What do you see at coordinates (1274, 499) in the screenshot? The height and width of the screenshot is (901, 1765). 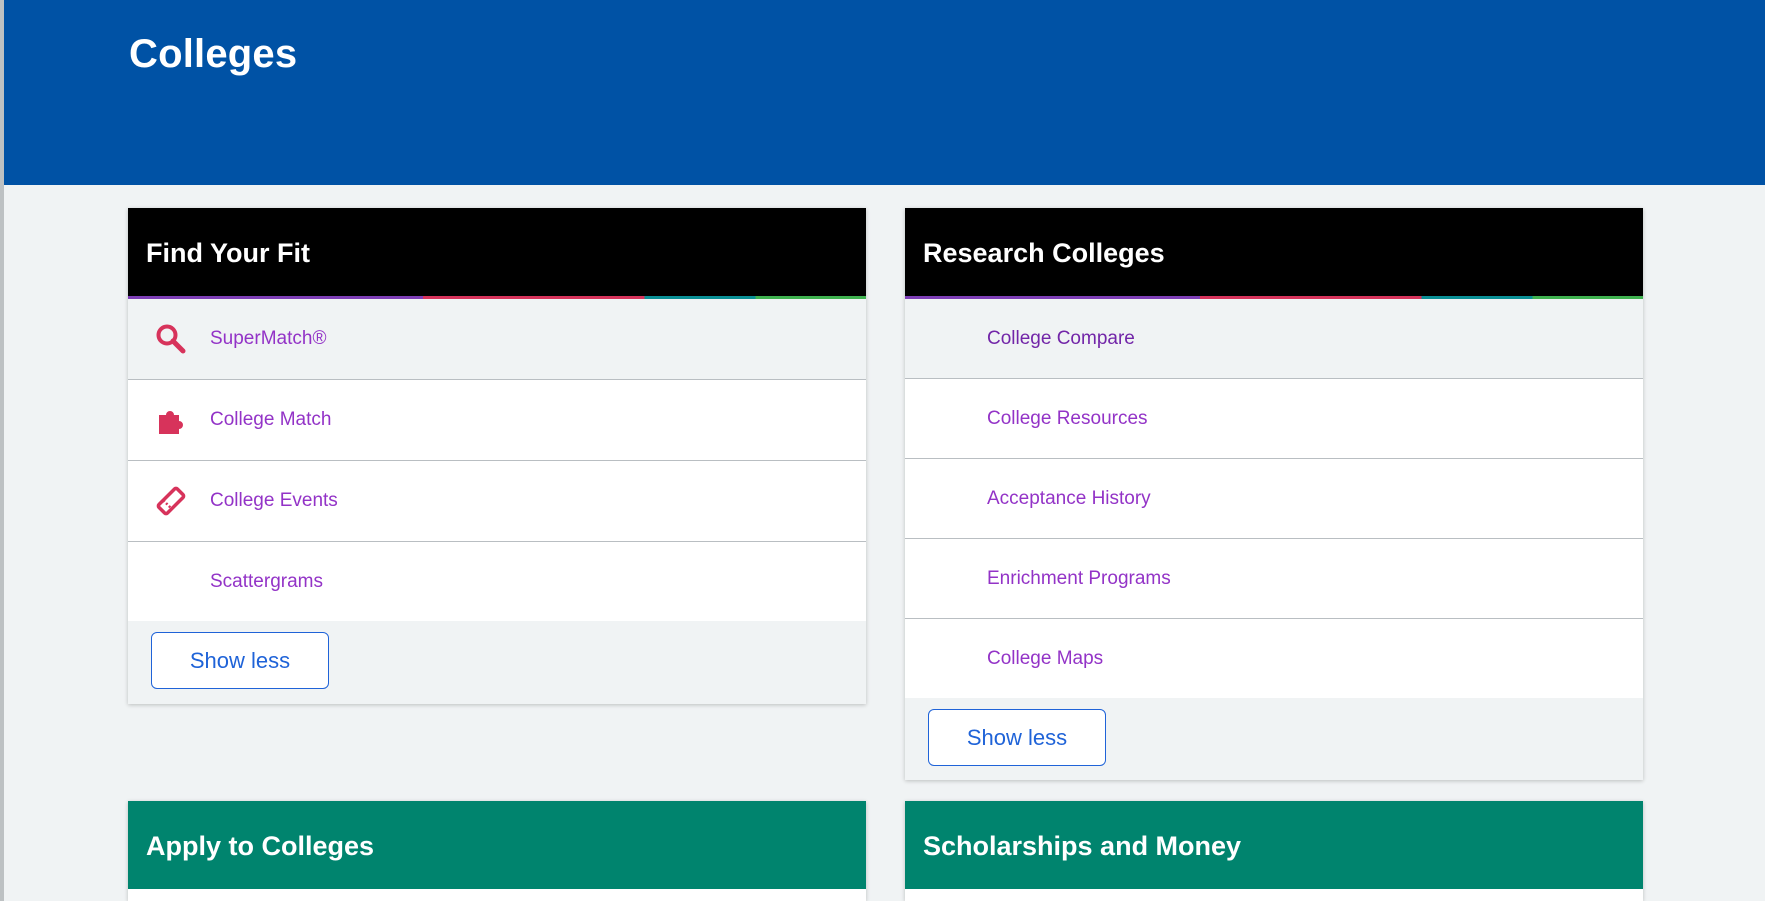 I see `list-item-acceptance-history: Acceptance History` at bounding box center [1274, 499].